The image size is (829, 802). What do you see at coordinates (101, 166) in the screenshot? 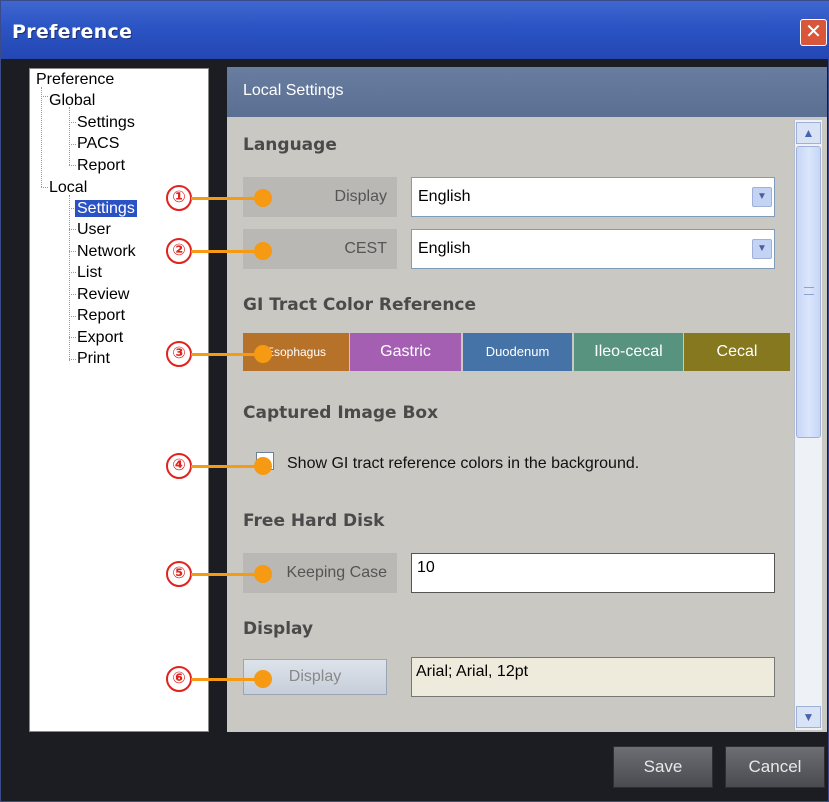
I see `tree-item-global-report: Report` at bounding box center [101, 166].